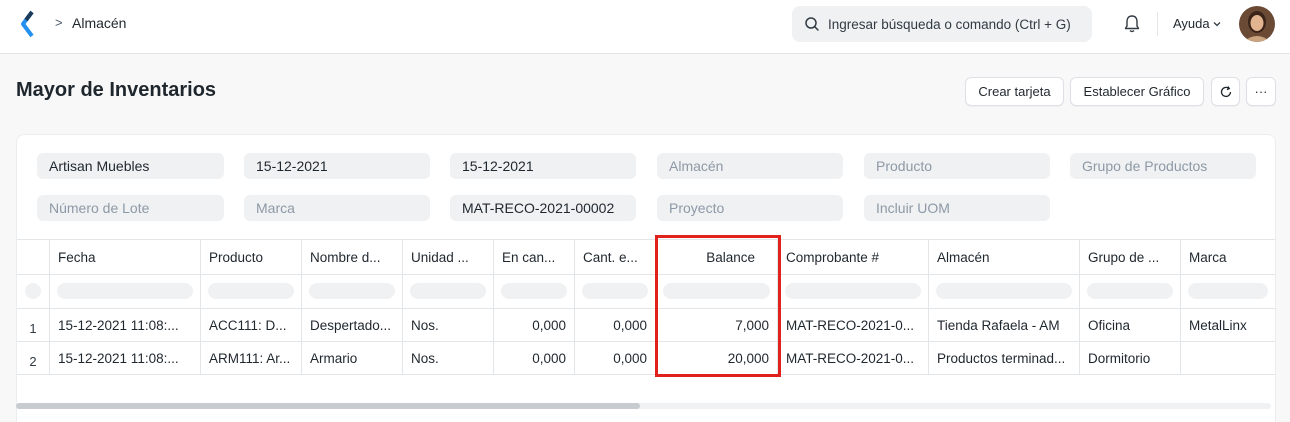 This screenshot has width=1290, height=422. I want to click on brand-filter: Marca, so click(337, 208).